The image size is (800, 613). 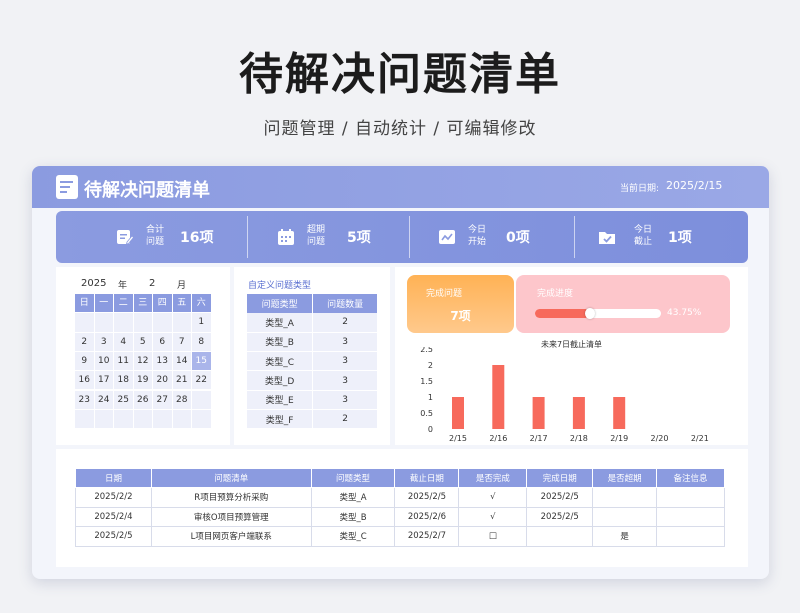 What do you see at coordinates (124, 381) in the screenshot?
I see `calendar-day: 18` at bounding box center [124, 381].